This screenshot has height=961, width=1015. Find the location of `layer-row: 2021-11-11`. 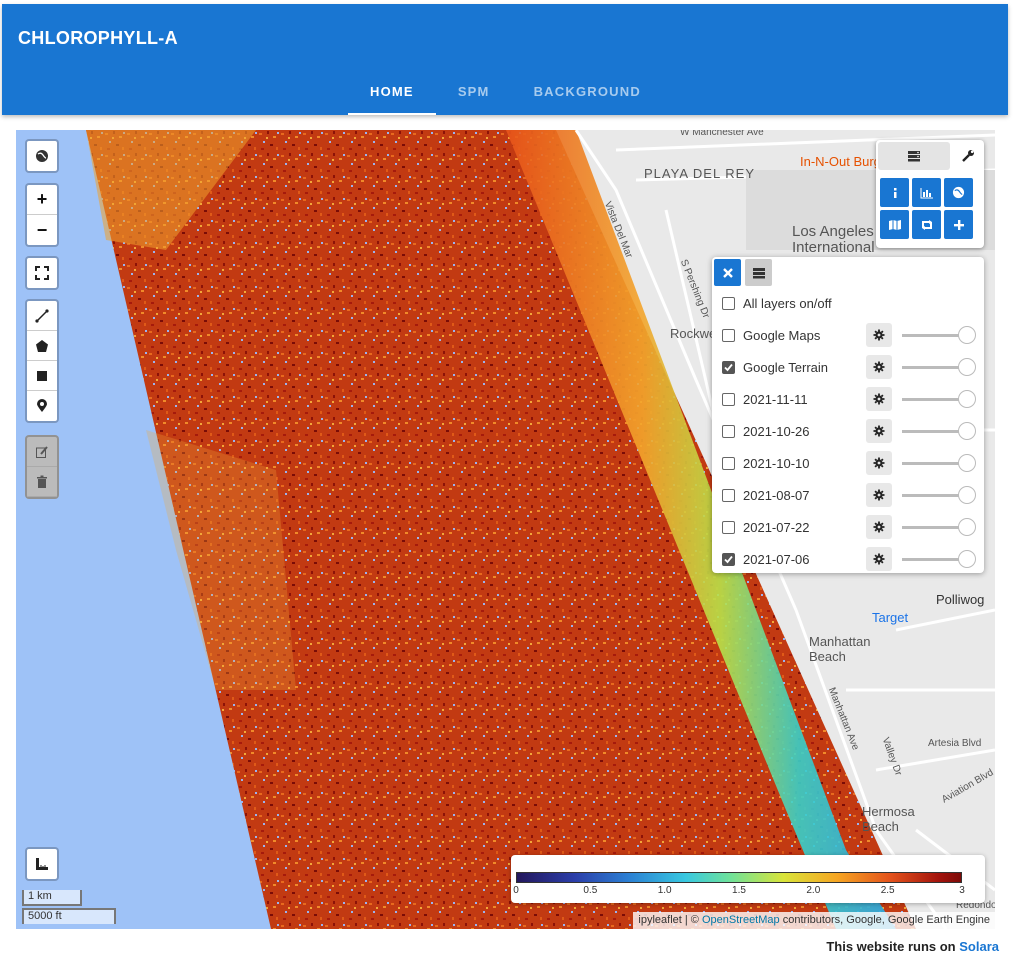

layer-row: 2021-11-11 is located at coordinates (850, 399).